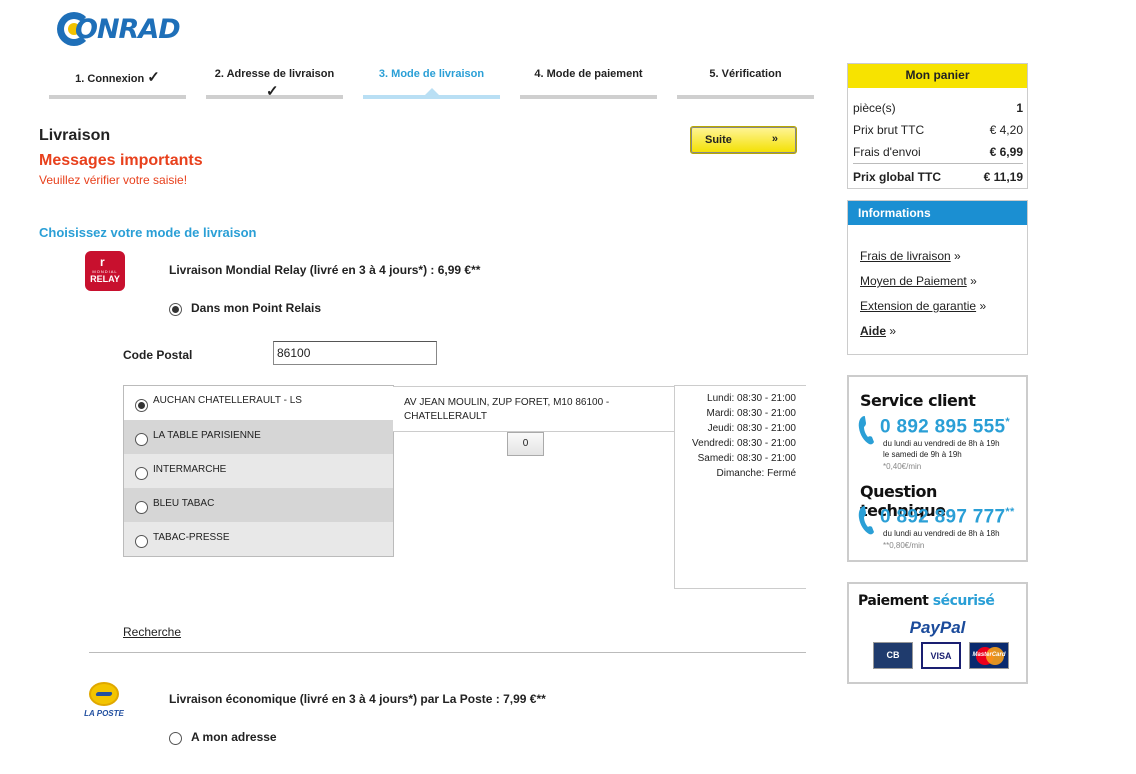 The height and width of the screenshot is (774, 1136). Describe the element at coordinates (937, 76) in the screenshot. I see `cart-title: Mon panier` at that location.